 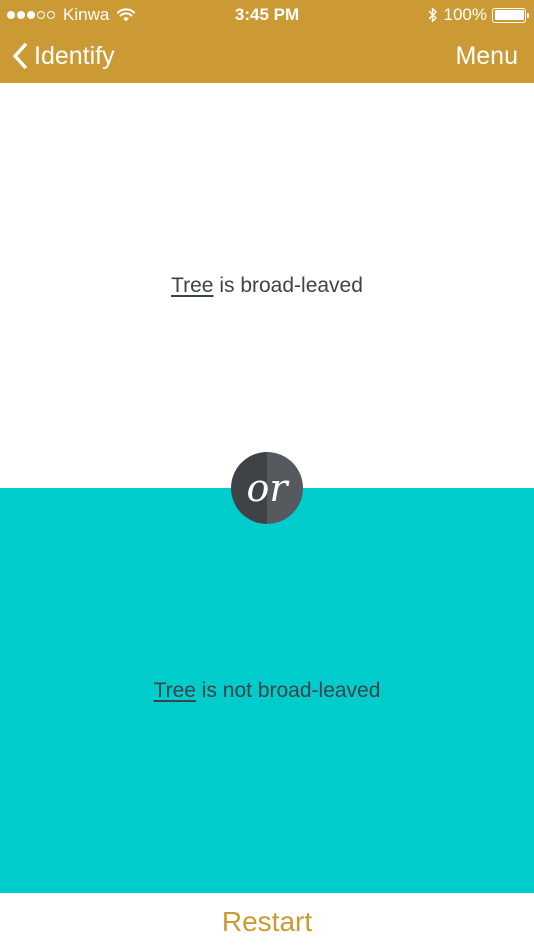 What do you see at coordinates (527, 15) in the screenshot?
I see `battery-nub` at bounding box center [527, 15].